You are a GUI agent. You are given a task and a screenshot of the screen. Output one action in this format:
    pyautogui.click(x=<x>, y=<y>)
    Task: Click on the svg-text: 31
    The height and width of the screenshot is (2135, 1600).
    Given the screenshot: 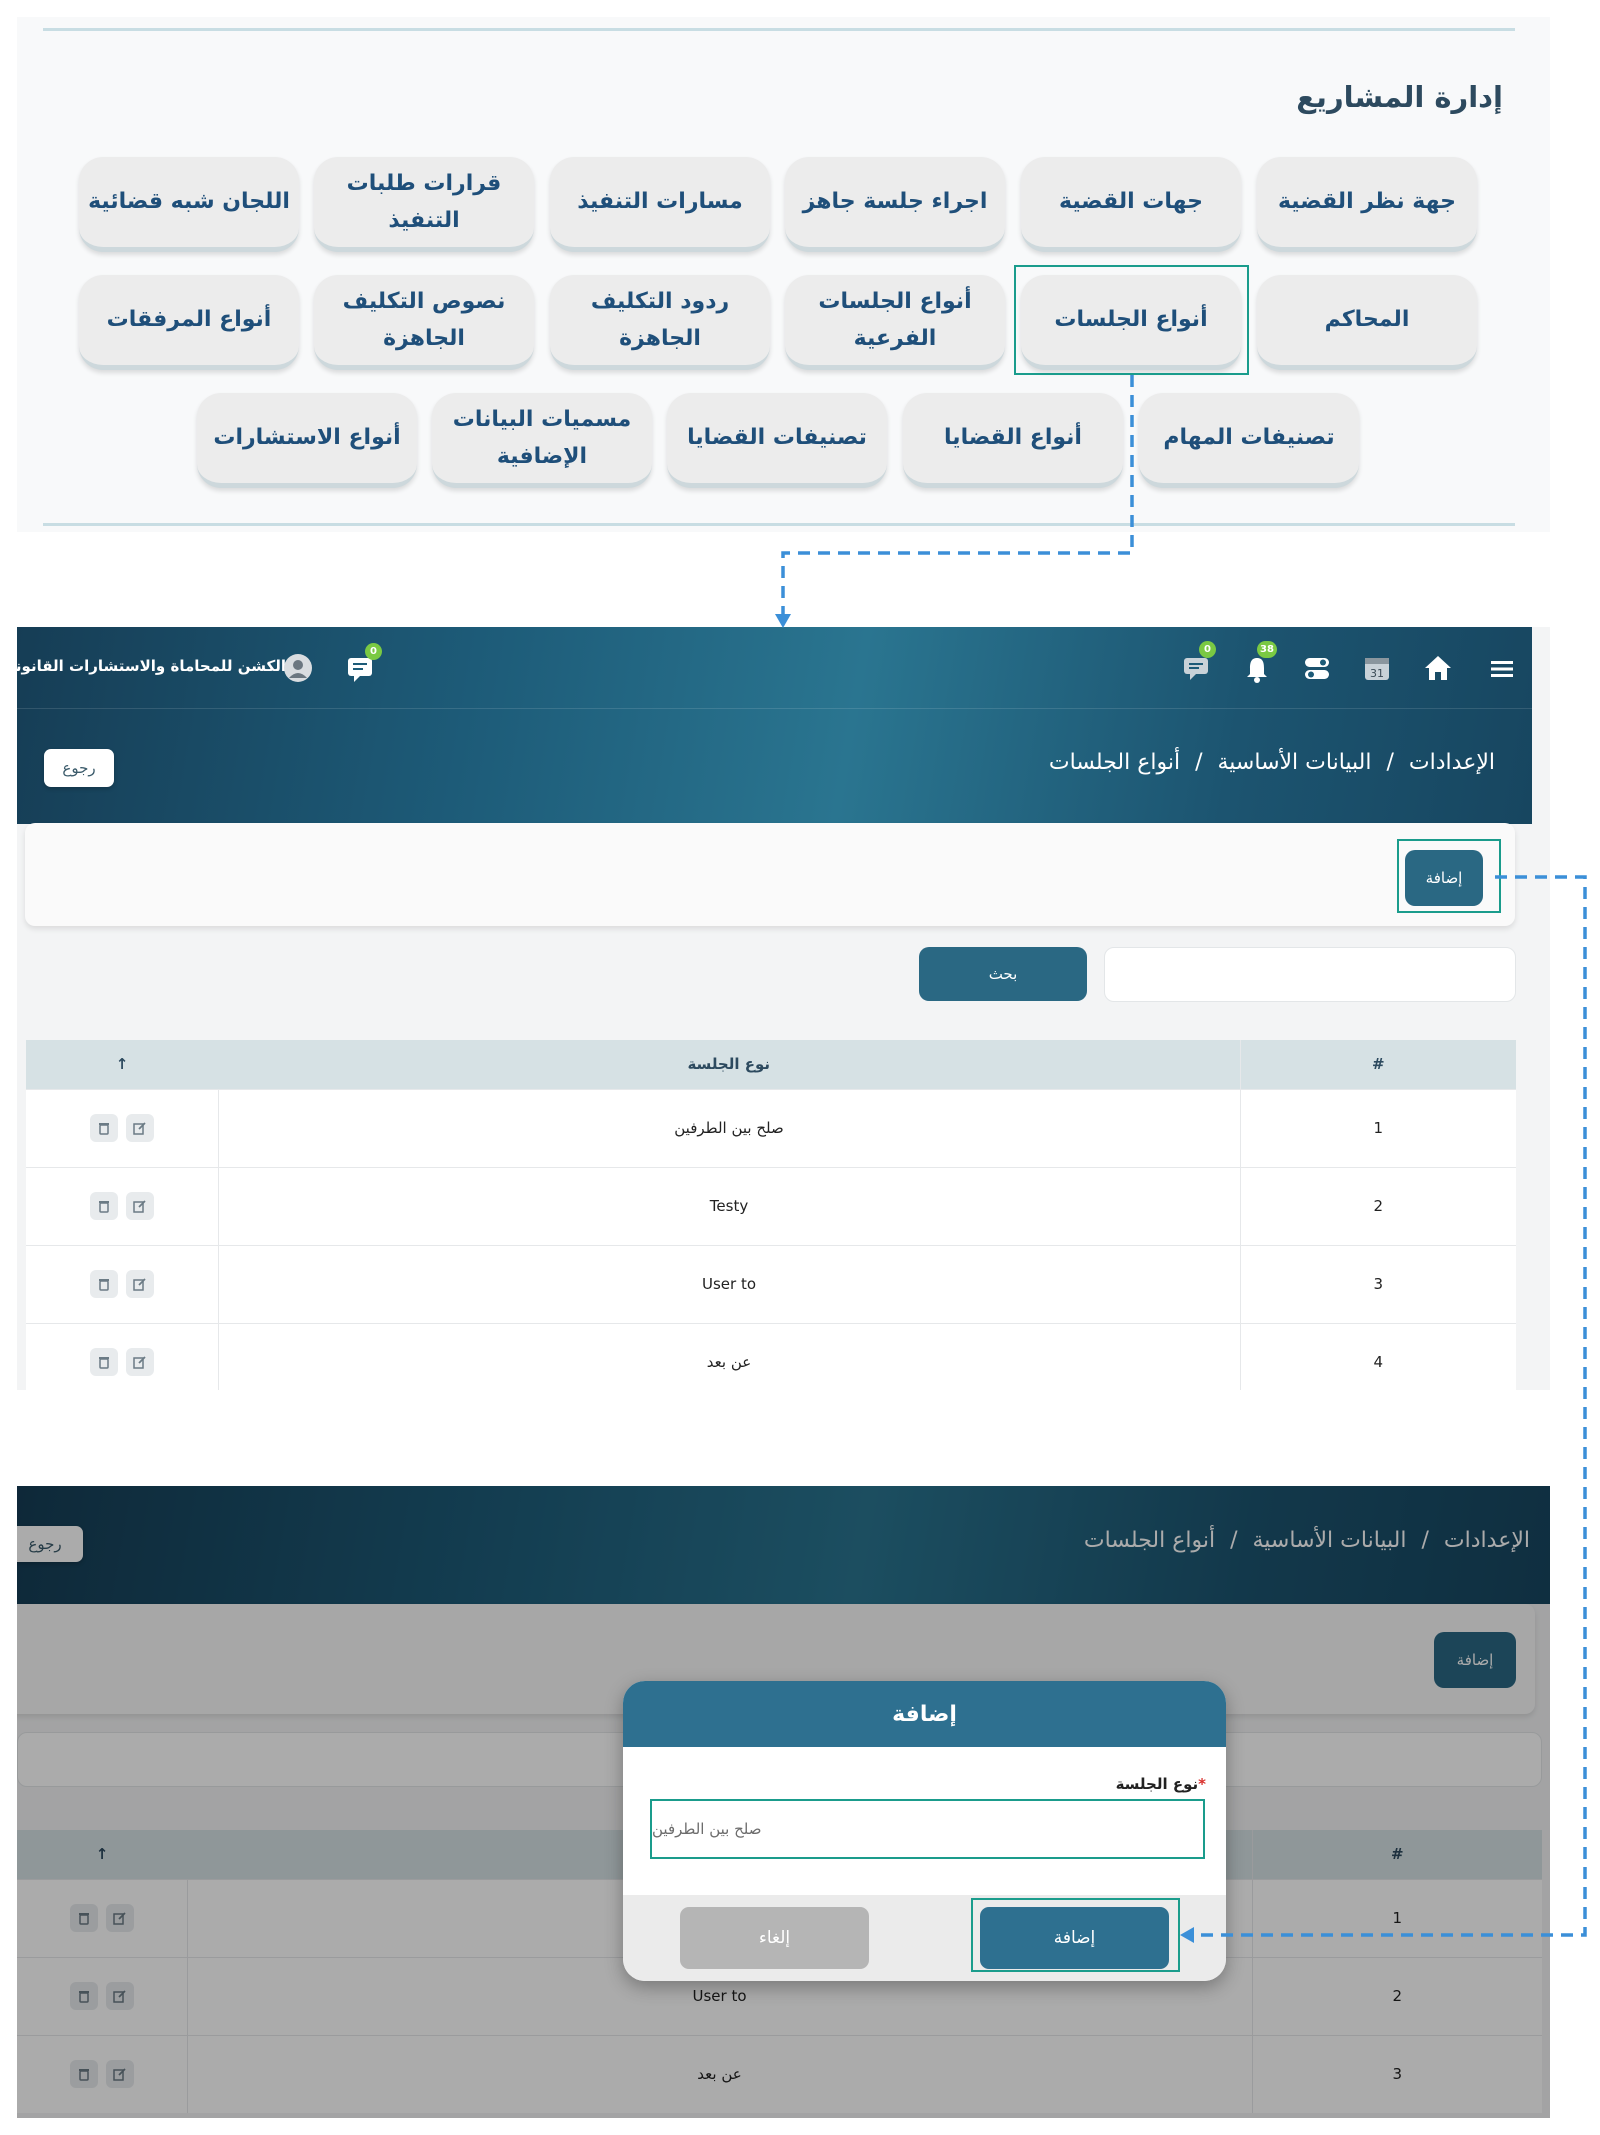 What is the action you would take?
    pyautogui.click(x=1377, y=673)
    